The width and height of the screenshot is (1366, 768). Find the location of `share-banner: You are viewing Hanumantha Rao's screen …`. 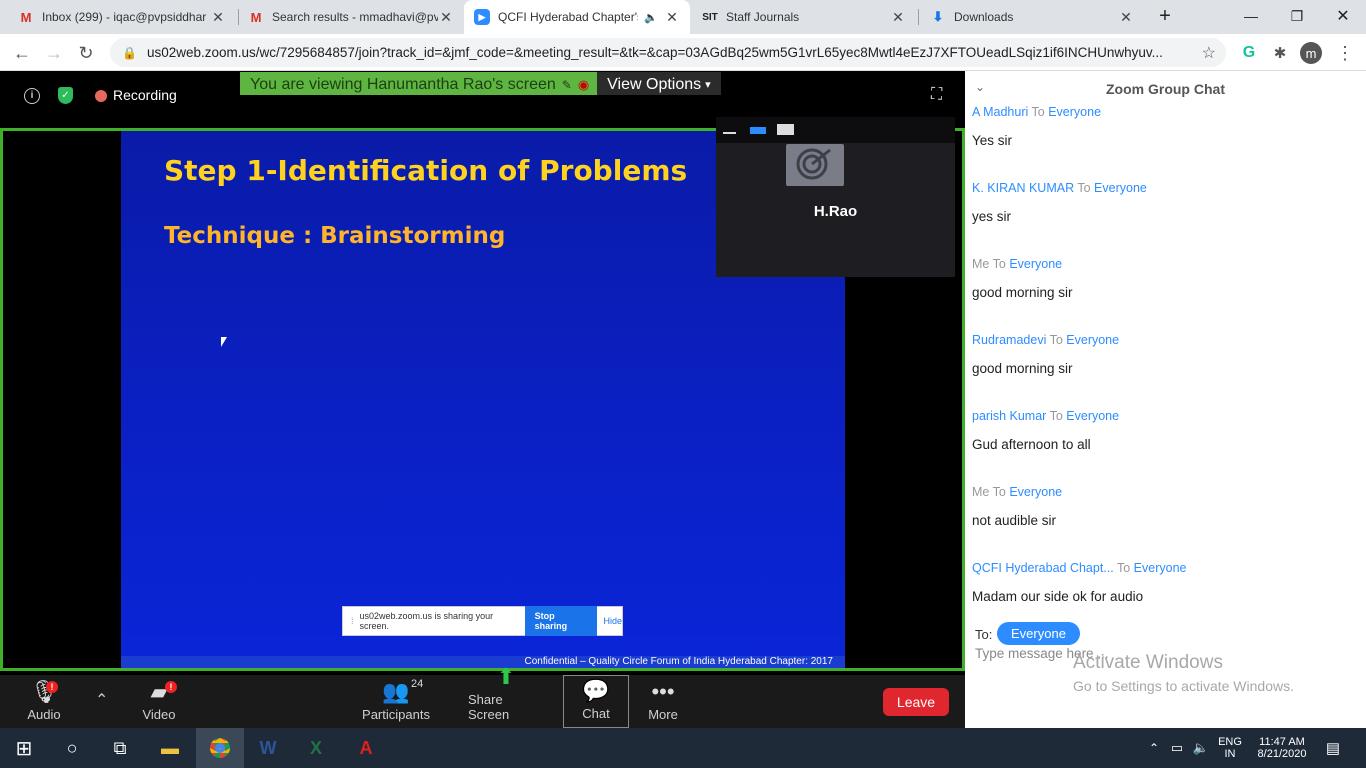

share-banner: You are viewing Hanumantha Rao's screen … is located at coordinates (480, 83).